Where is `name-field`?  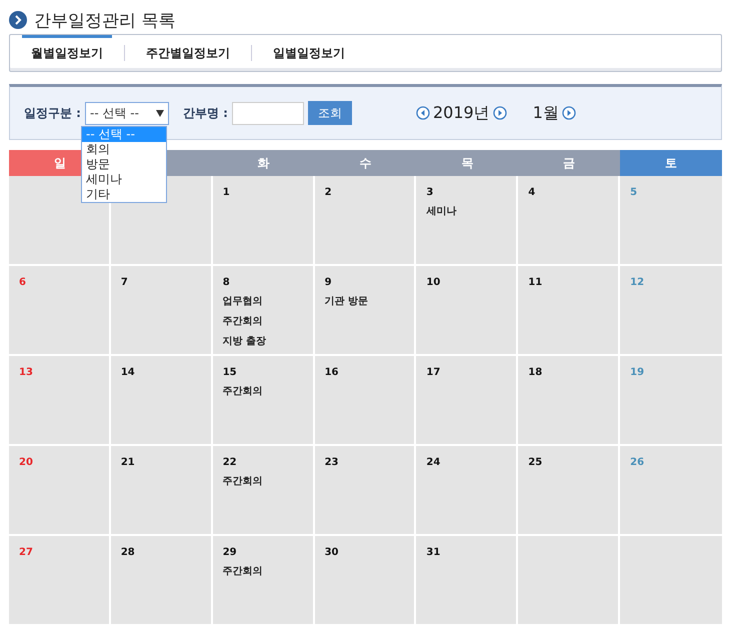 name-field is located at coordinates (268, 113).